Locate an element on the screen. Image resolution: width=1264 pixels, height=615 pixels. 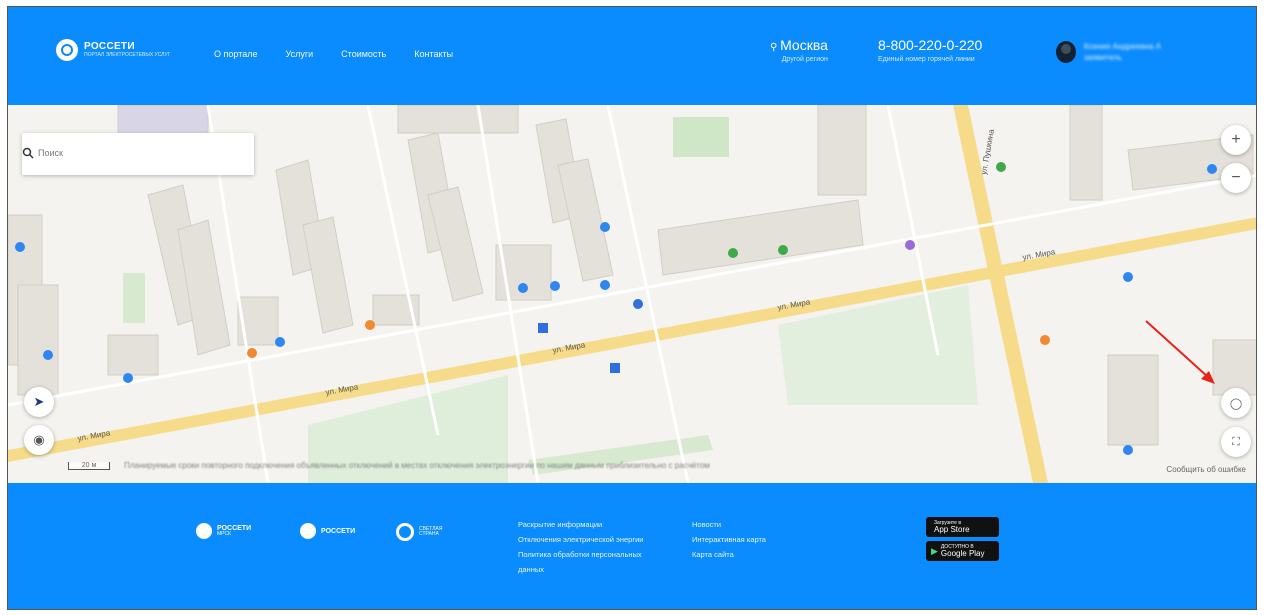
plus-icon: + is located at coordinates (1236, 139).